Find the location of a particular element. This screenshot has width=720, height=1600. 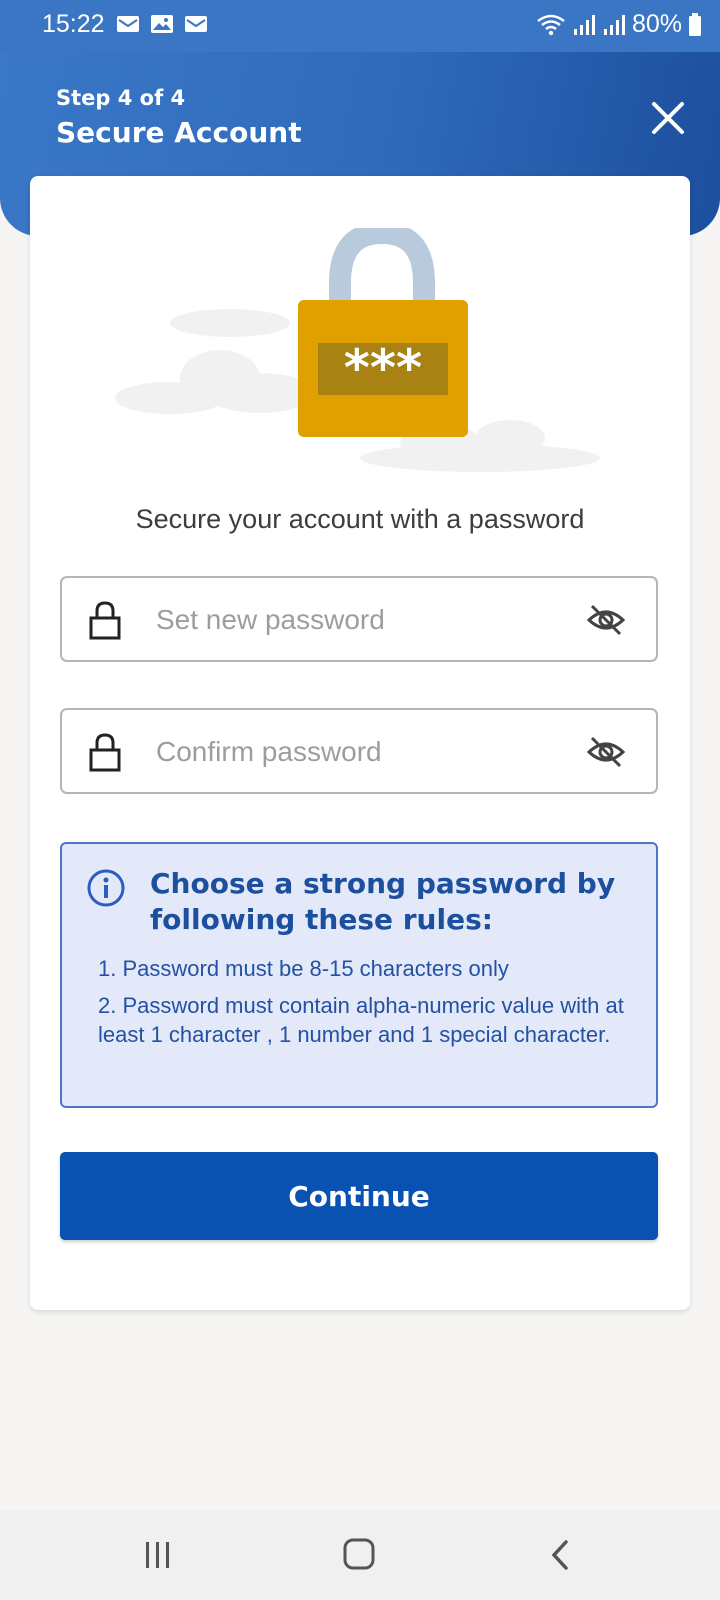

new-password-input is located at coordinates (366, 620).